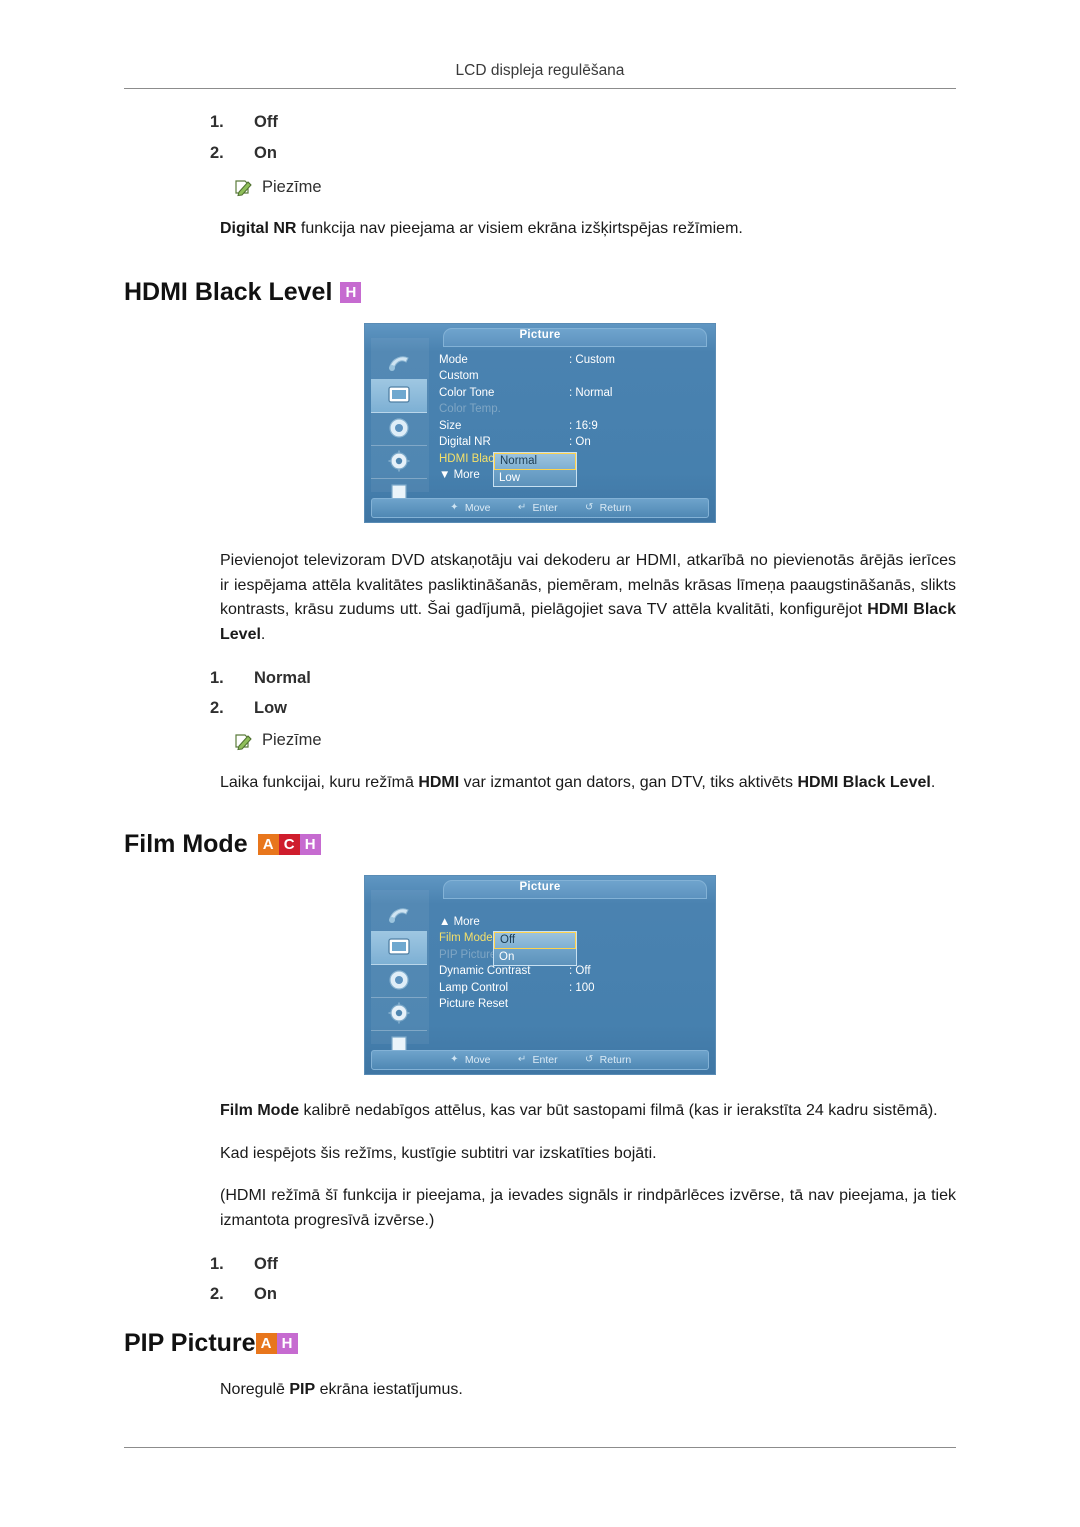 This screenshot has width=1080, height=1527. What do you see at coordinates (535, 956) in the screenshot?
I see `osd-dropdown-item: On` at bounding box center [535, 956].